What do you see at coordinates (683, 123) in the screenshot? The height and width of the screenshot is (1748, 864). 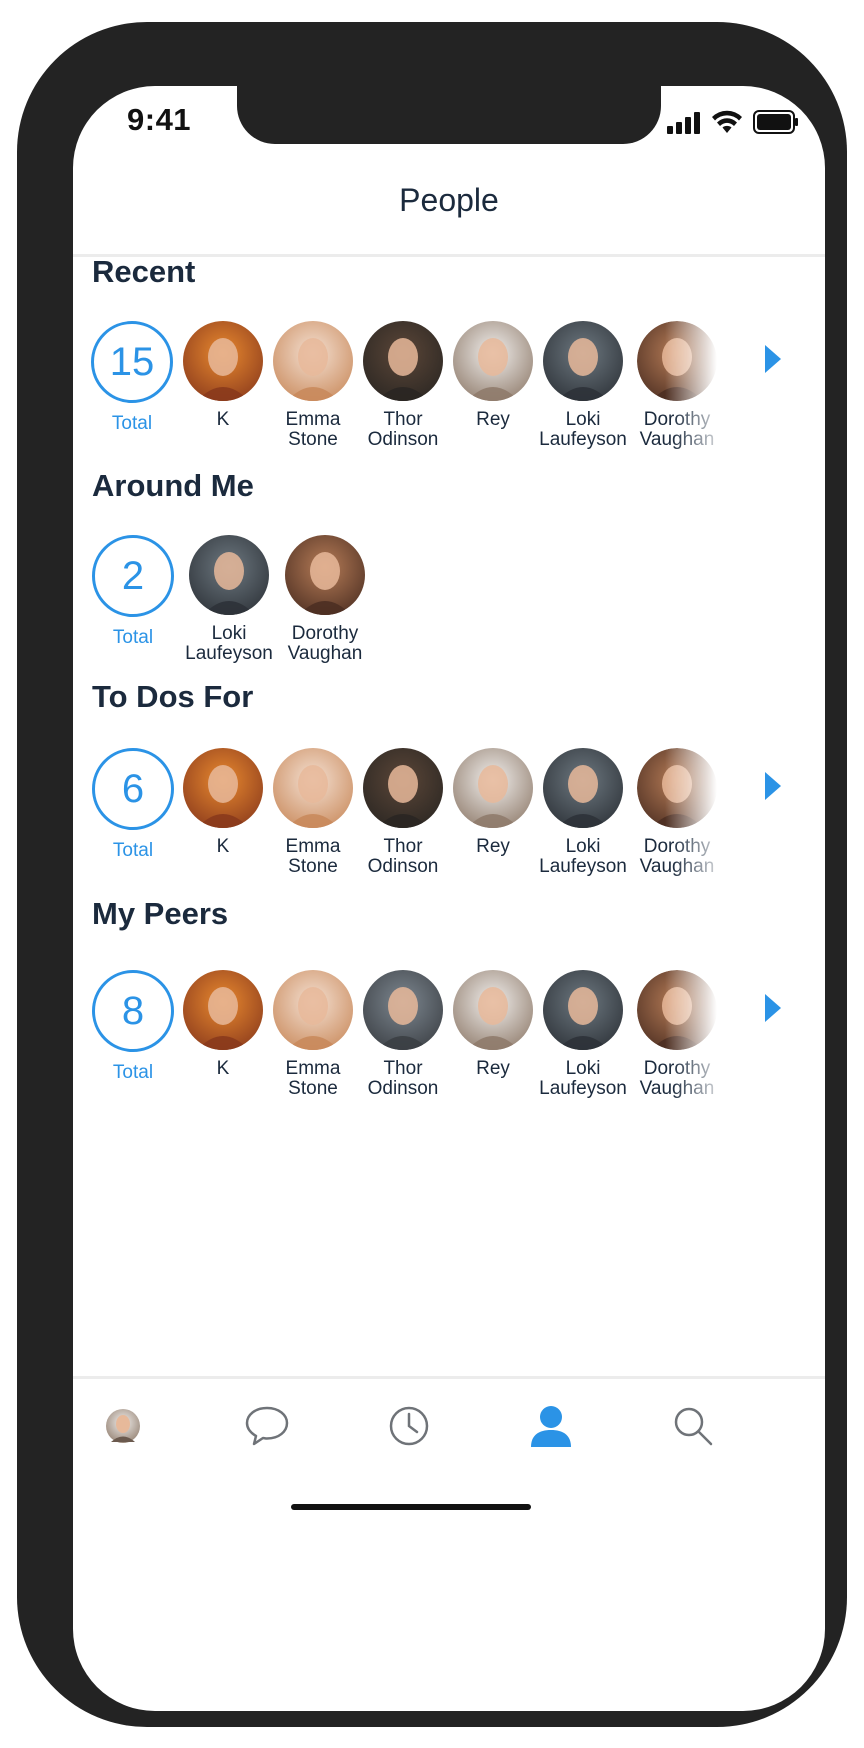 I see `signal-icon` at bounding box center [683, 123].